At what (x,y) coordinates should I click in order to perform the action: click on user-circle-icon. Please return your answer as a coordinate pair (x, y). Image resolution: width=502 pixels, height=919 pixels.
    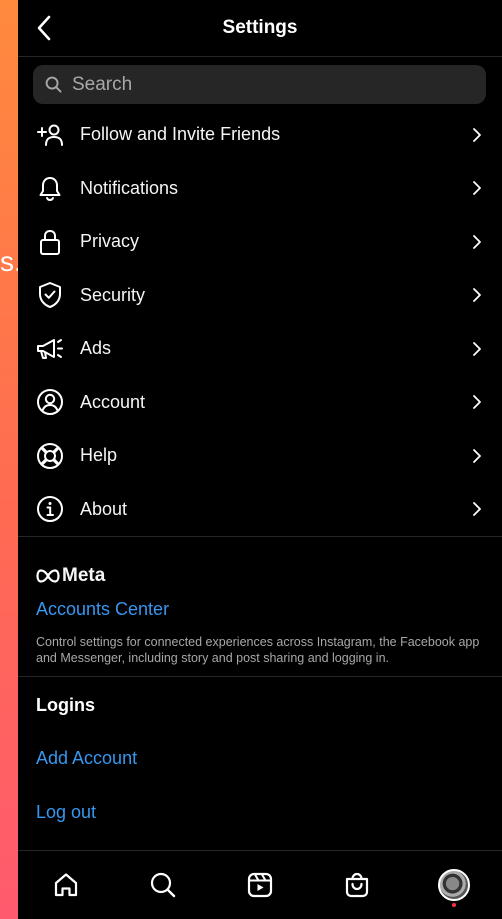
    Looking at the image, I should click on (50, 402).